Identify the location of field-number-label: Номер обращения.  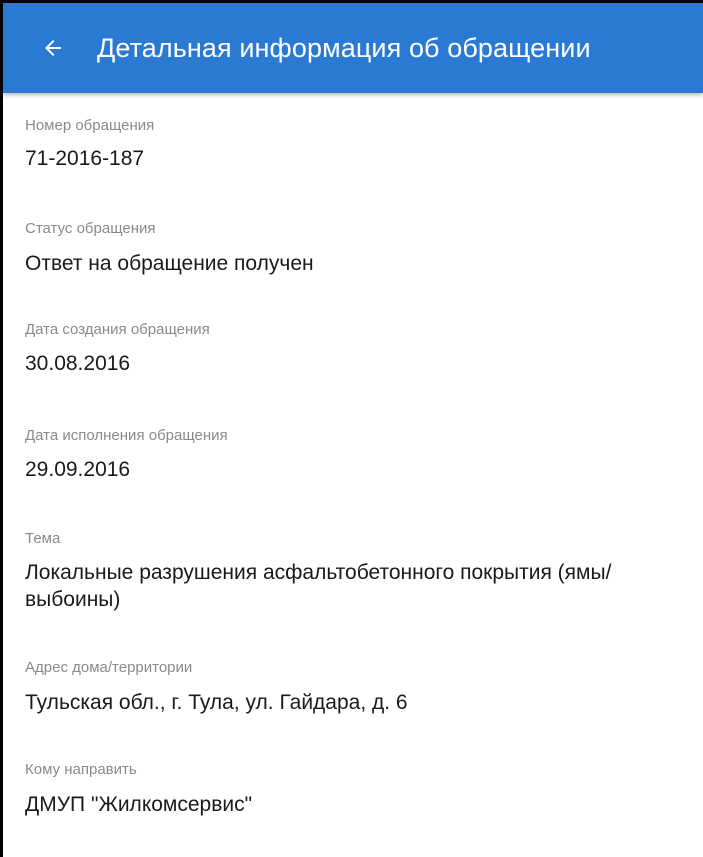
(90, 125).